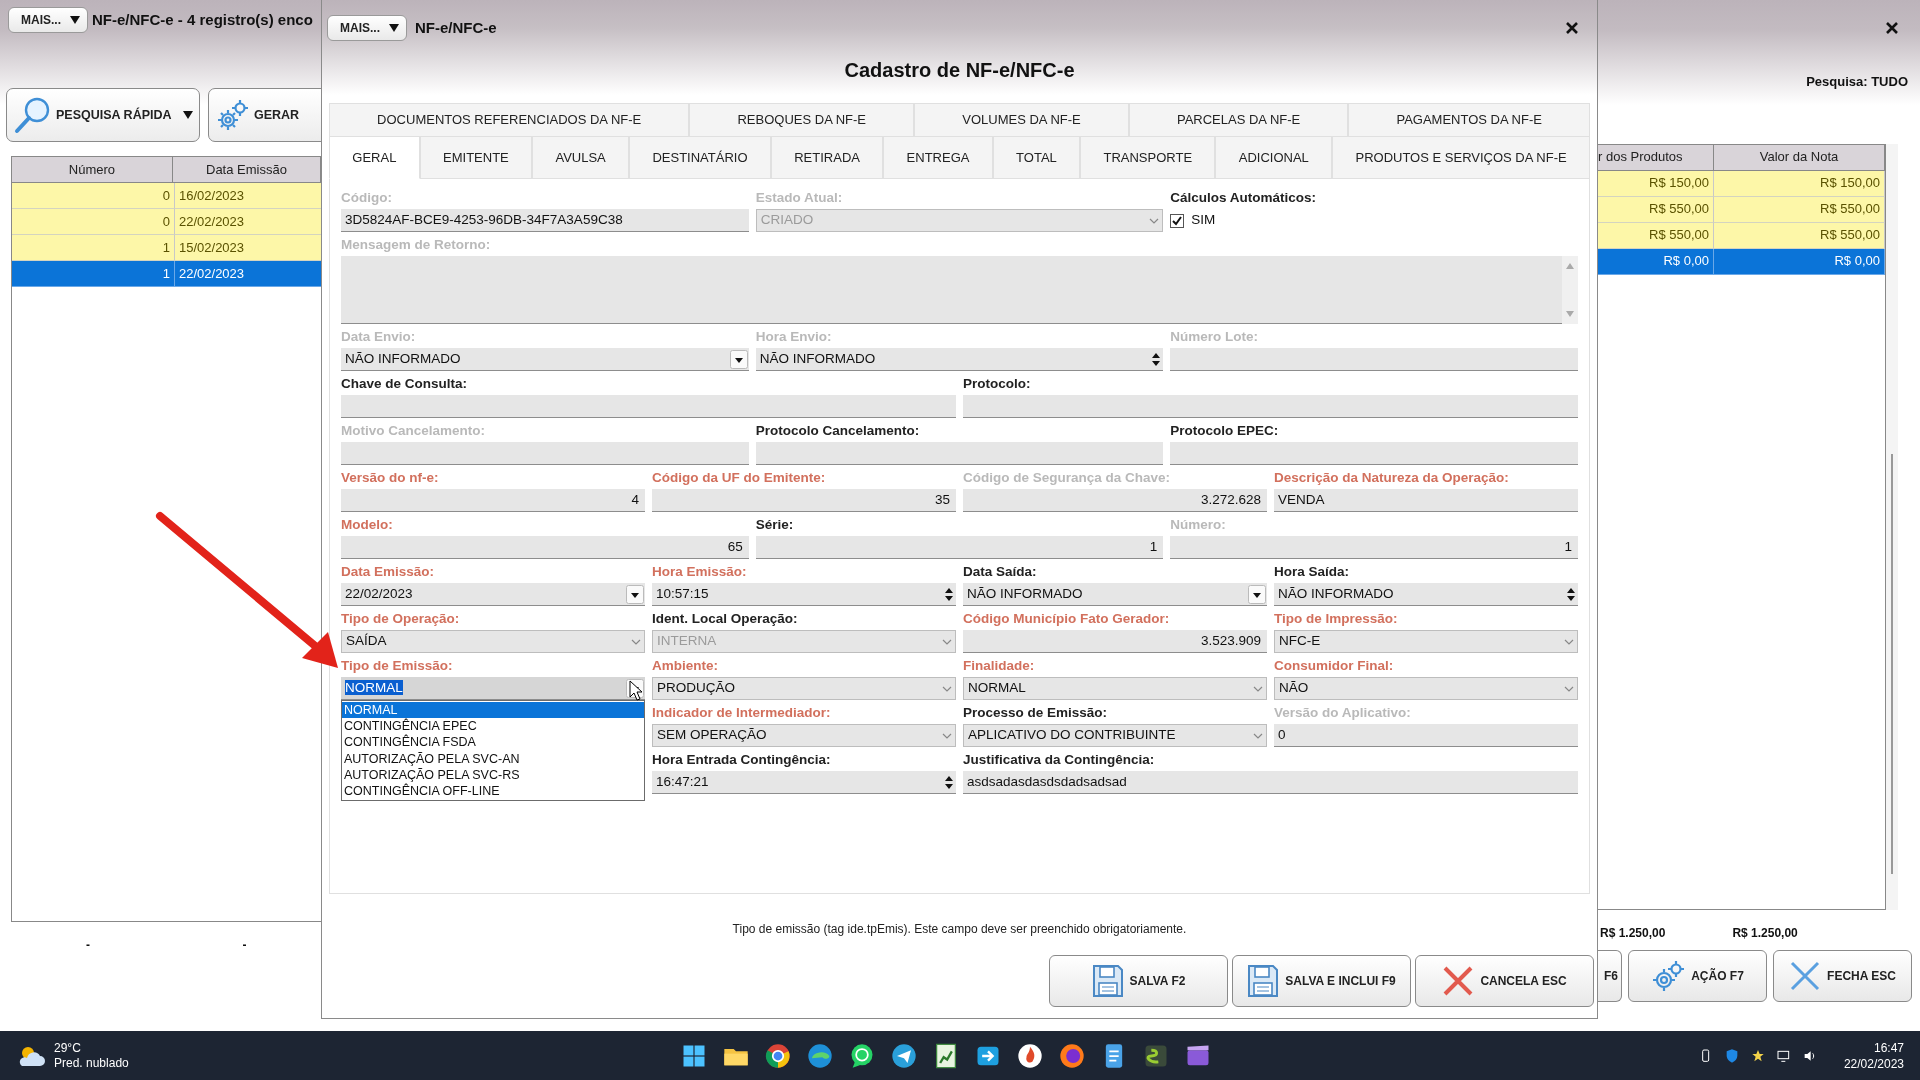 This screenshot has width=1920, height=1080. I want to click on tab: TRANSPORTE, so click(1148, 157).